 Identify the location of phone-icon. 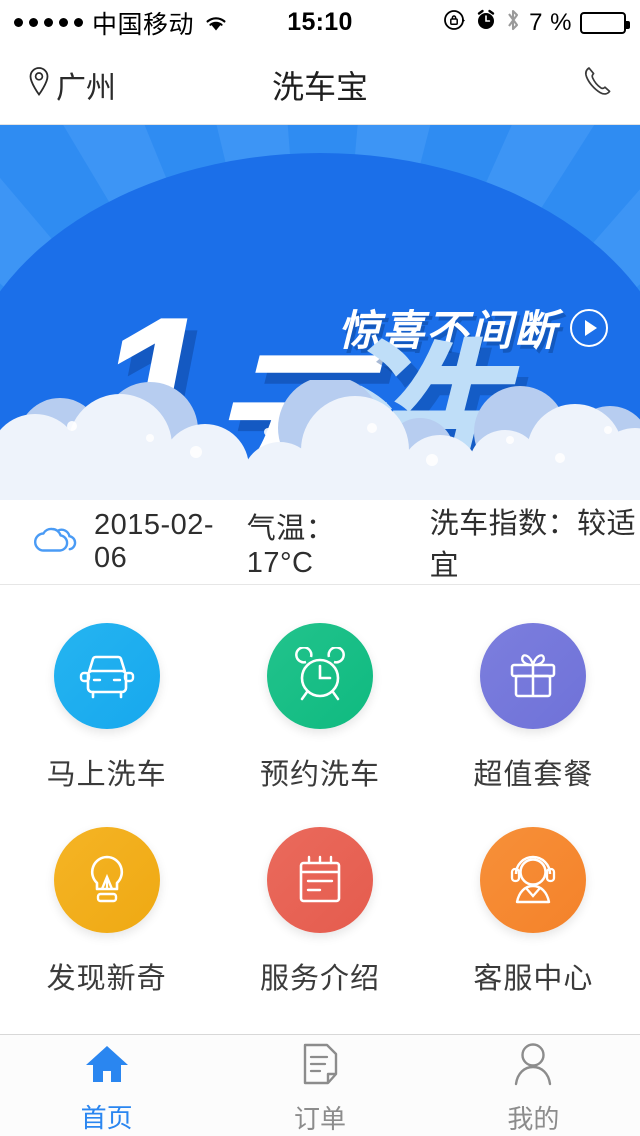
(597, 86).